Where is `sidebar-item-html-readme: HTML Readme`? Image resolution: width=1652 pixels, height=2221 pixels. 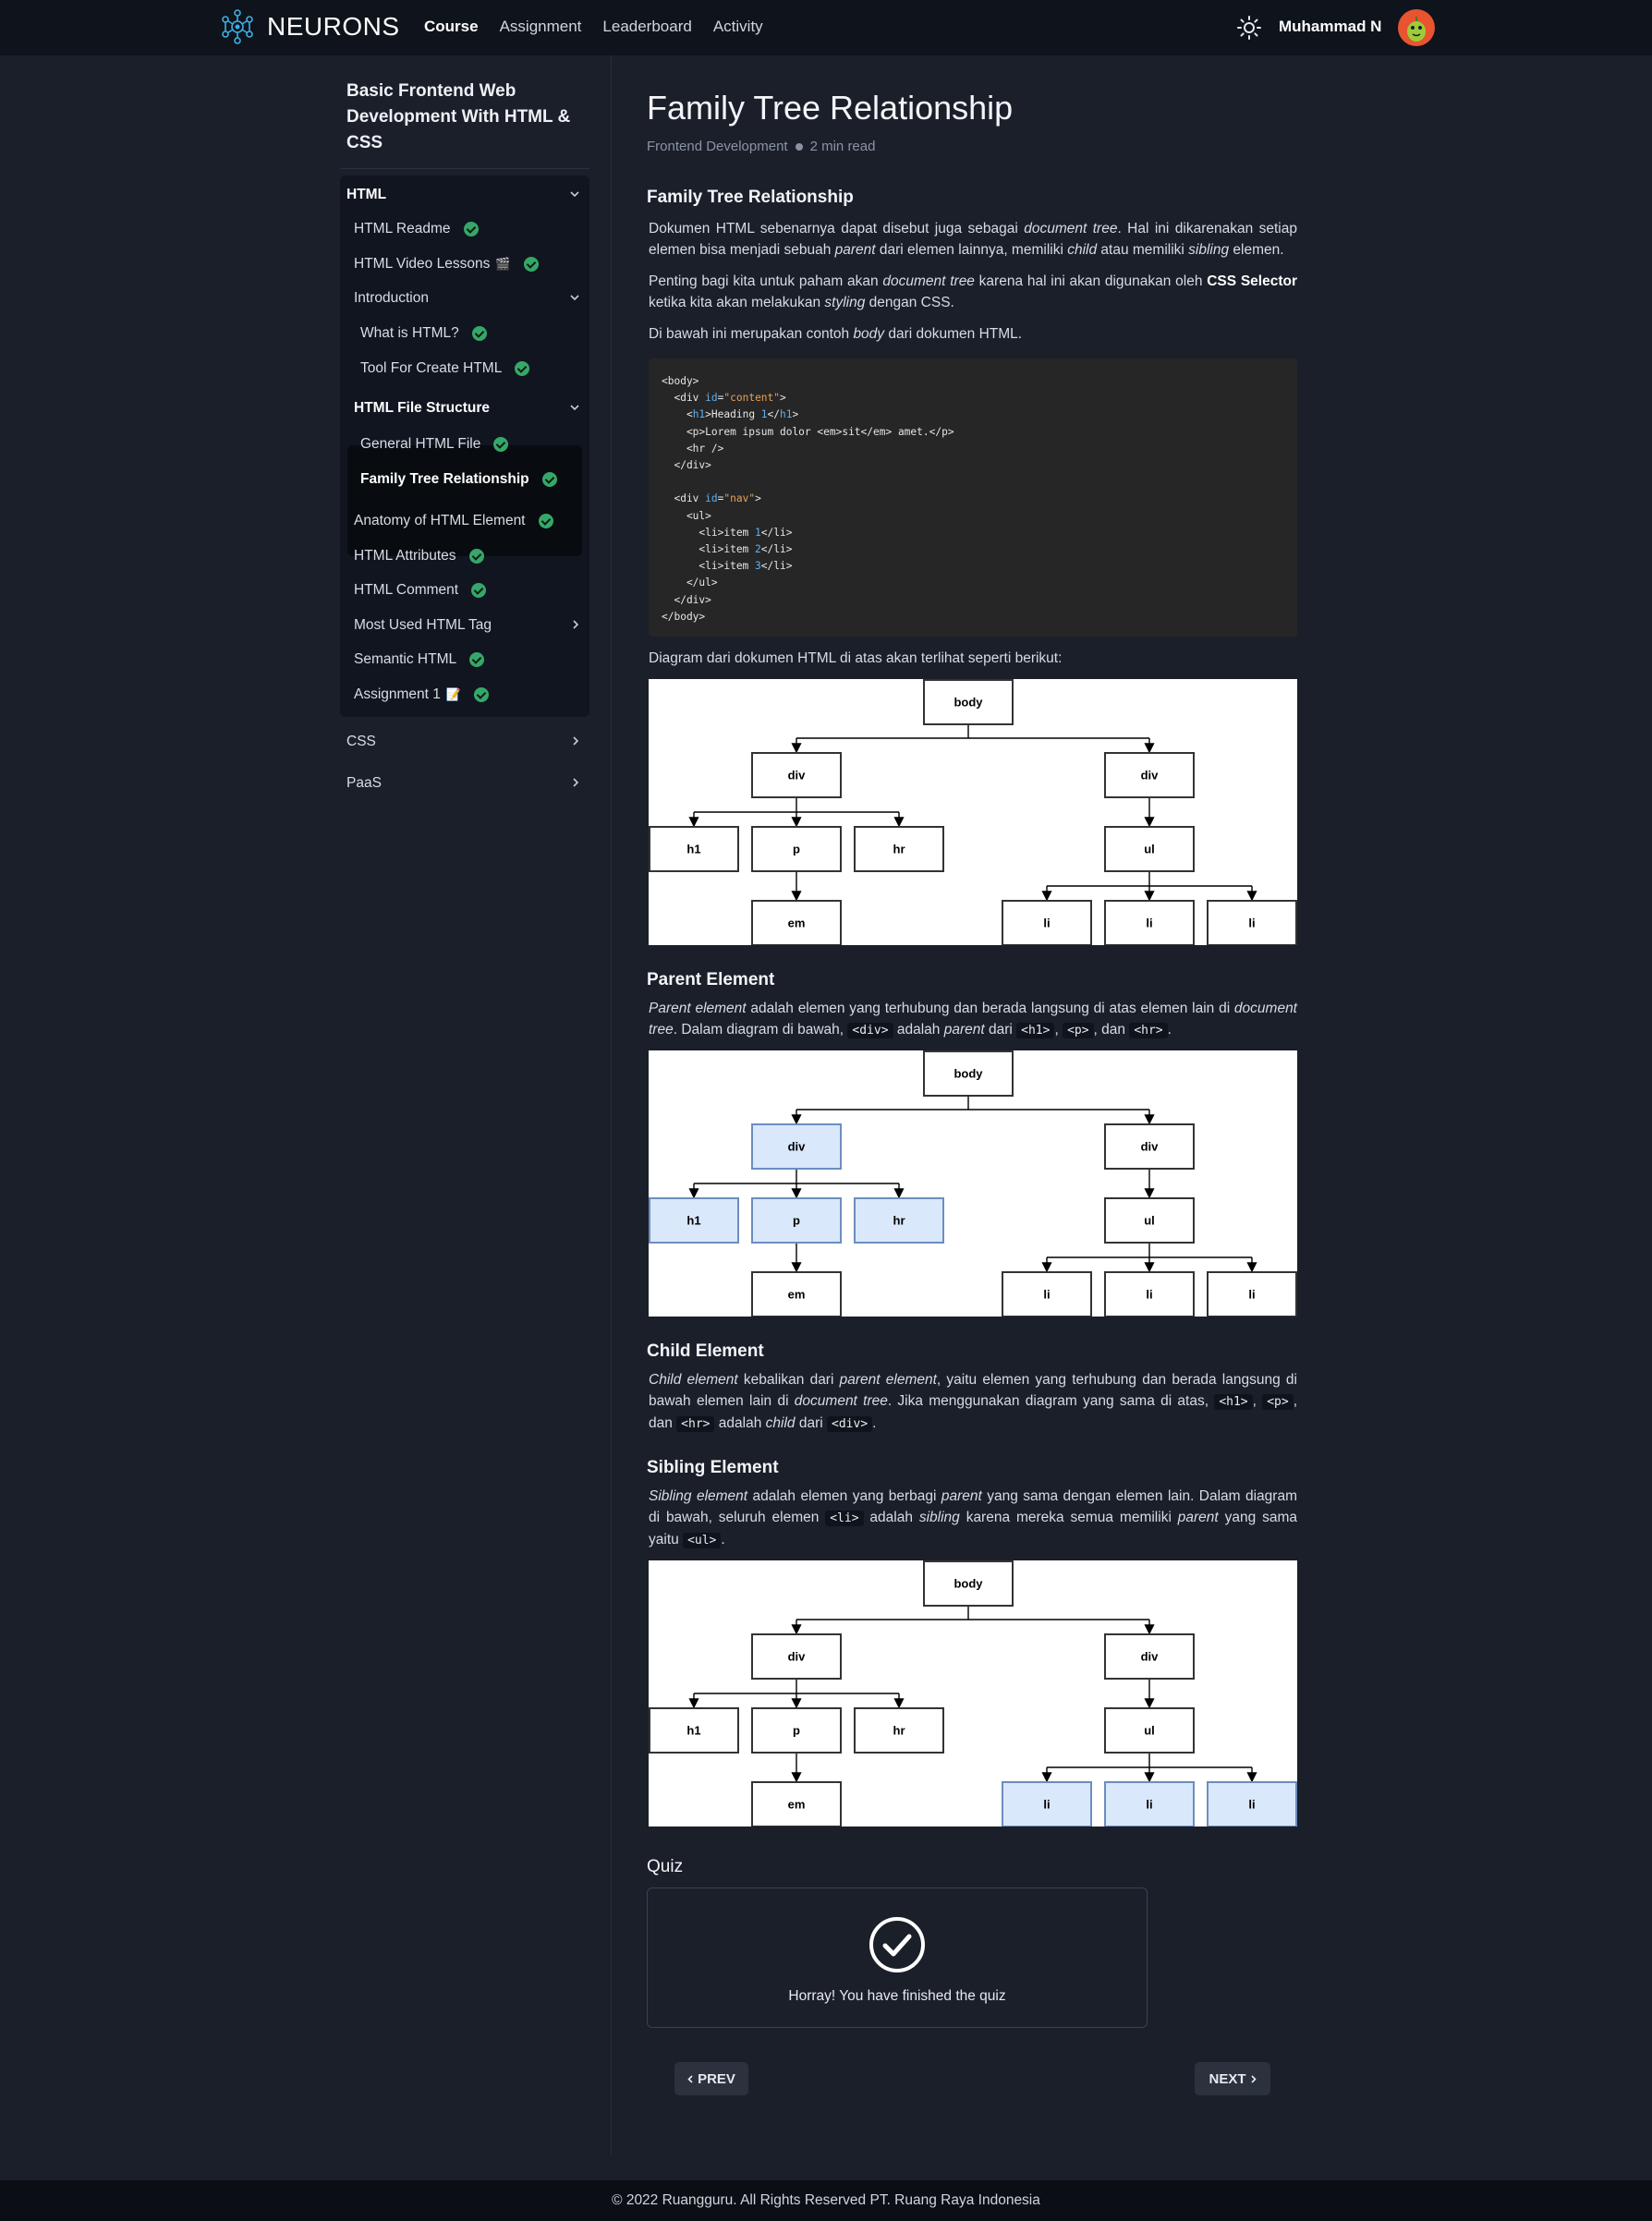 sidebar-item-html-readme: HTML Readme is located at coordinates (416, 229).